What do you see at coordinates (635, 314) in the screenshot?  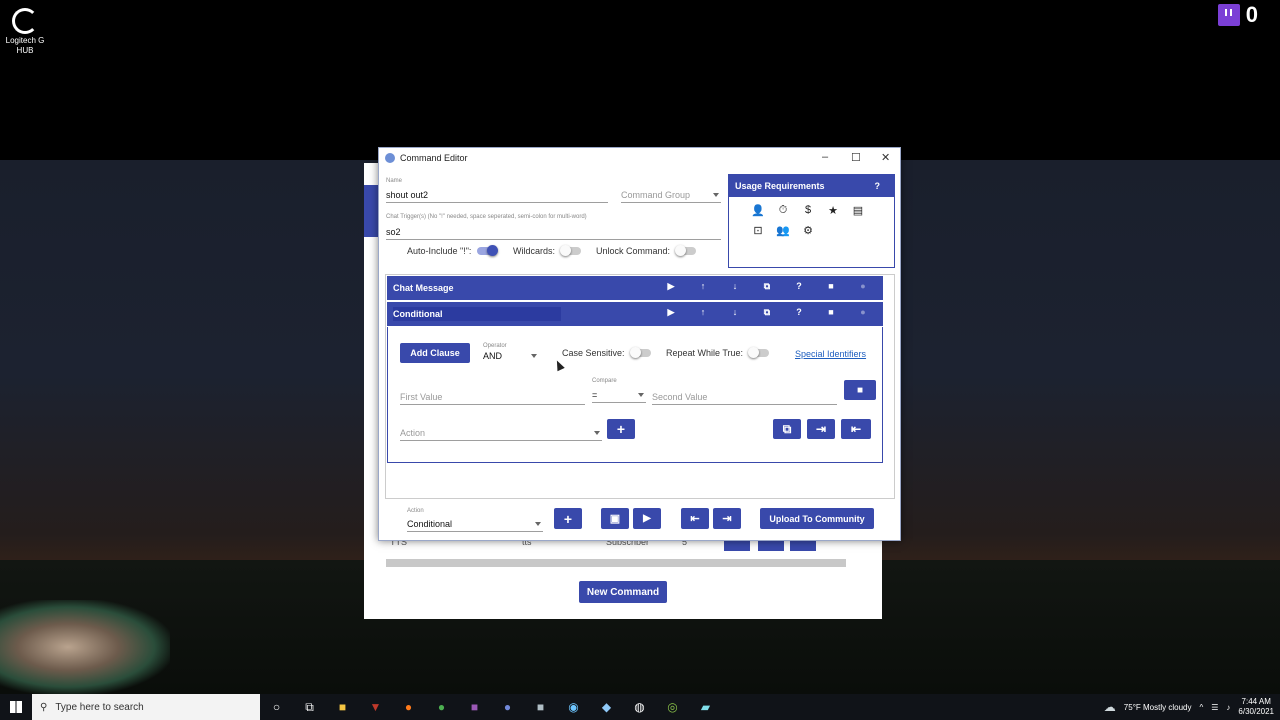 I see `action-item-conditional: Conditional ▶ ↑ ↓ ⧉ ? ■ ●` at bounding box center [635, 314].